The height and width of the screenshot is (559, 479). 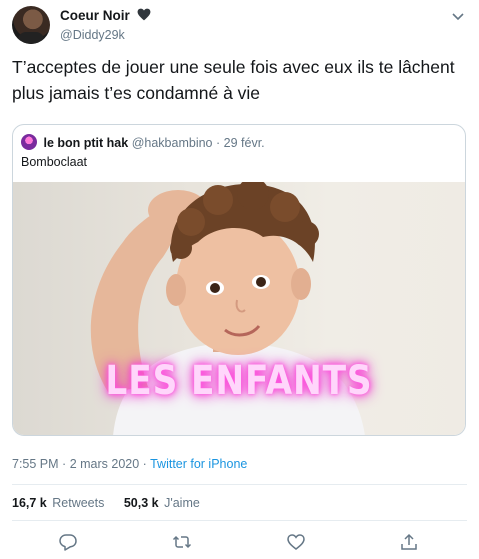 What do you see at coordinates (86, 143) in the screenshot?
I see `quoted-author-name: le bon ptit hak` at bounding box center [86, 143].